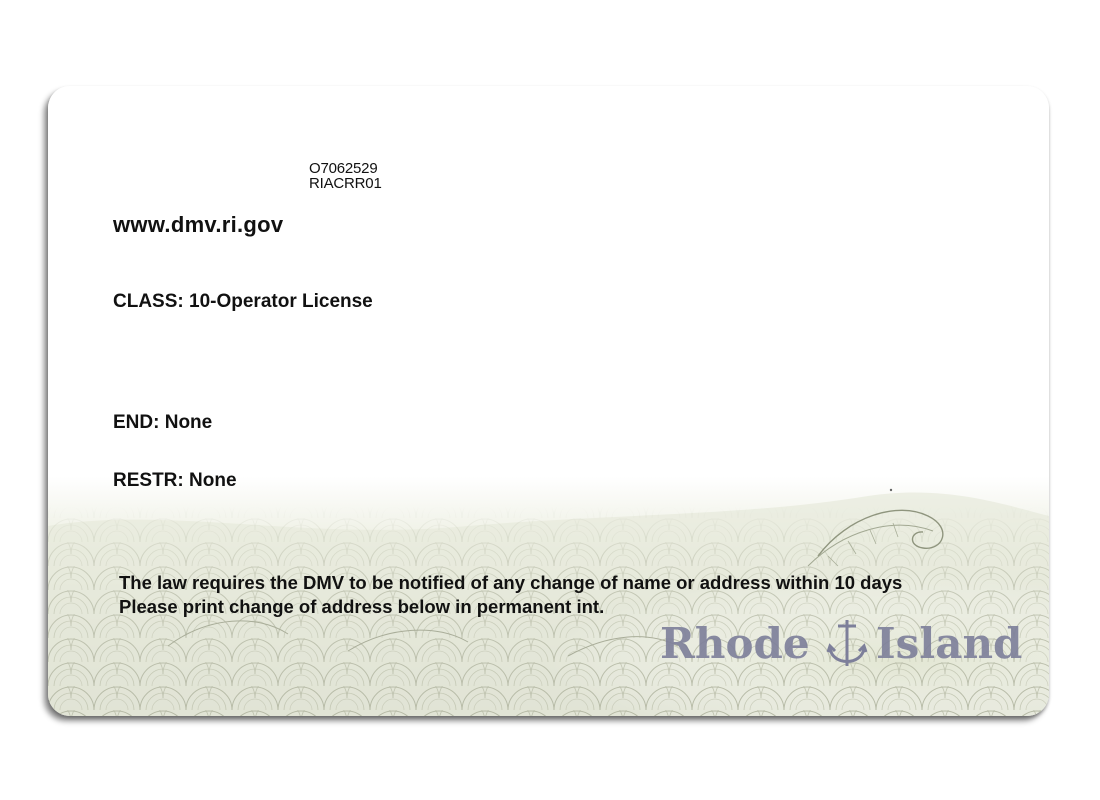 The image size is (1100, 800). What do you see at coordinates (198, 224) in the screenshot?
I see `website-url: www.dmv.ri.gov` at bounding box center [198, 224].